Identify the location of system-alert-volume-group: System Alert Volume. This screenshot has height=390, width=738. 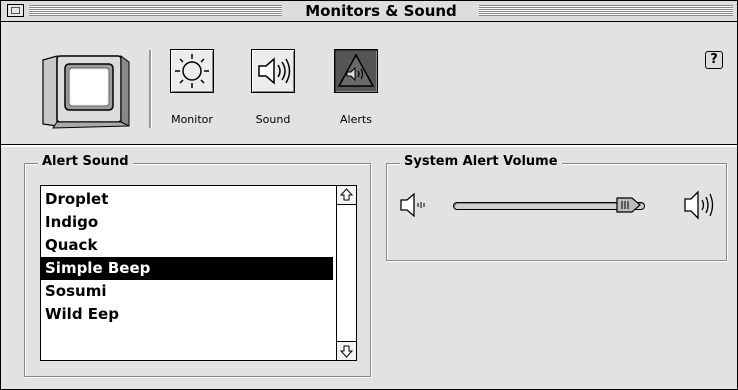
(556, 207).